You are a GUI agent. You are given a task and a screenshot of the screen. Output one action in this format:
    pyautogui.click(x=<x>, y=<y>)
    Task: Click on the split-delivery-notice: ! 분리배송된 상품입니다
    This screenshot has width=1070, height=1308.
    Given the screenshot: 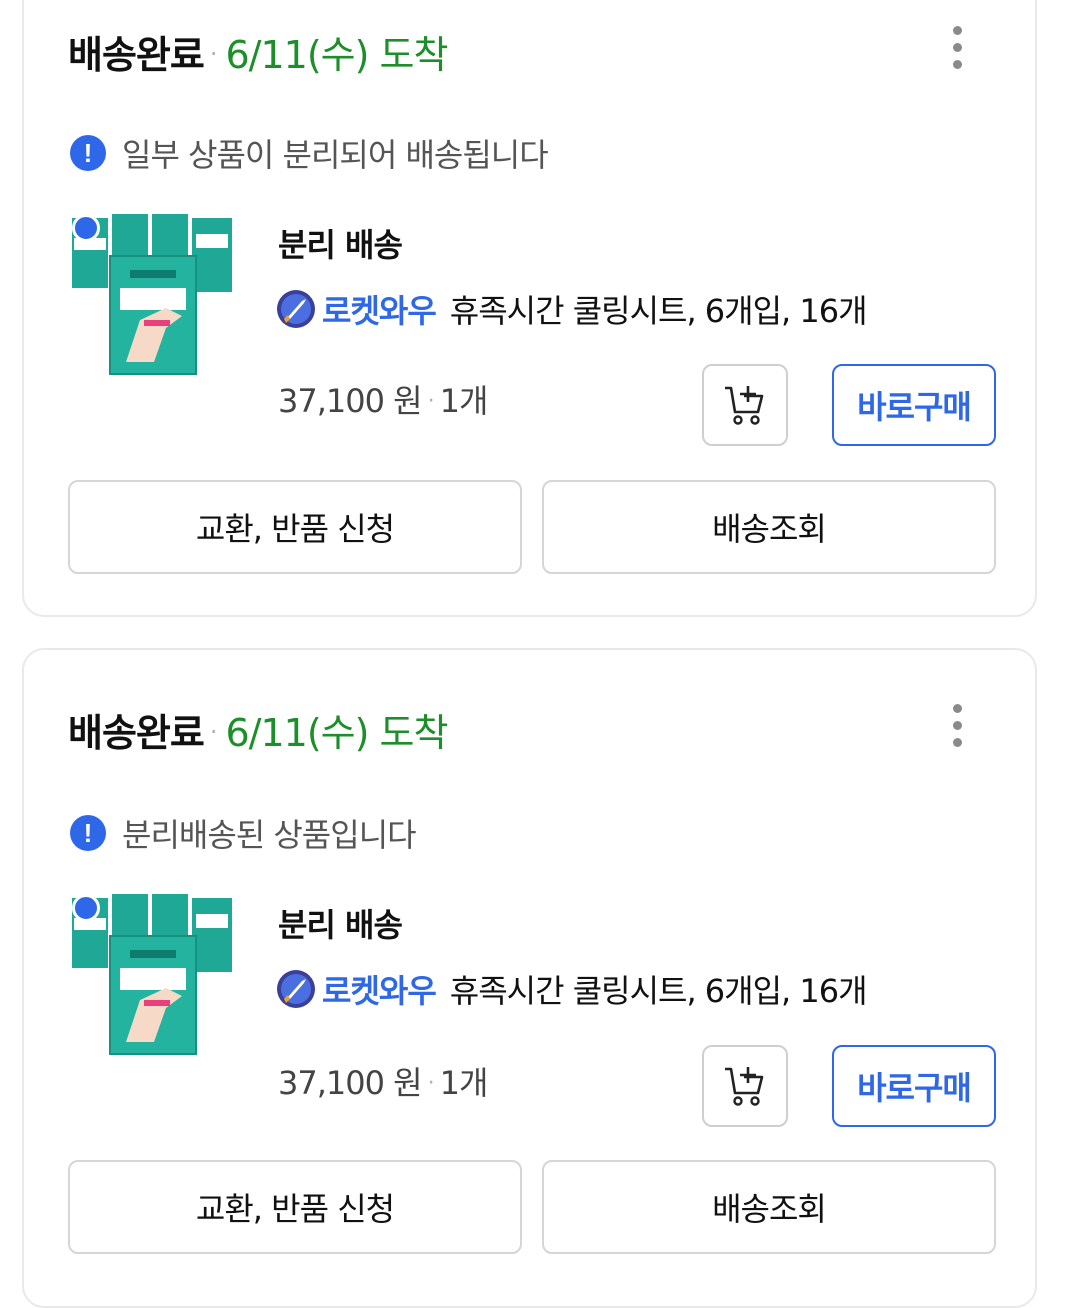 What is the action you would take?
    pyautogui.click(x=243, y=833)
    